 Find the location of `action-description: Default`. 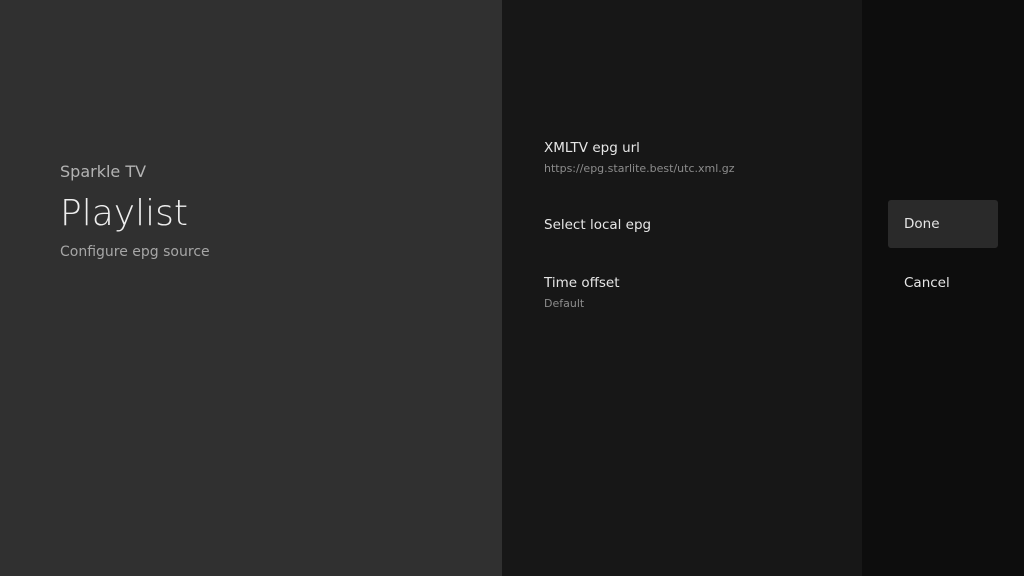

action-description: Default is located at coordinates (564, 303).